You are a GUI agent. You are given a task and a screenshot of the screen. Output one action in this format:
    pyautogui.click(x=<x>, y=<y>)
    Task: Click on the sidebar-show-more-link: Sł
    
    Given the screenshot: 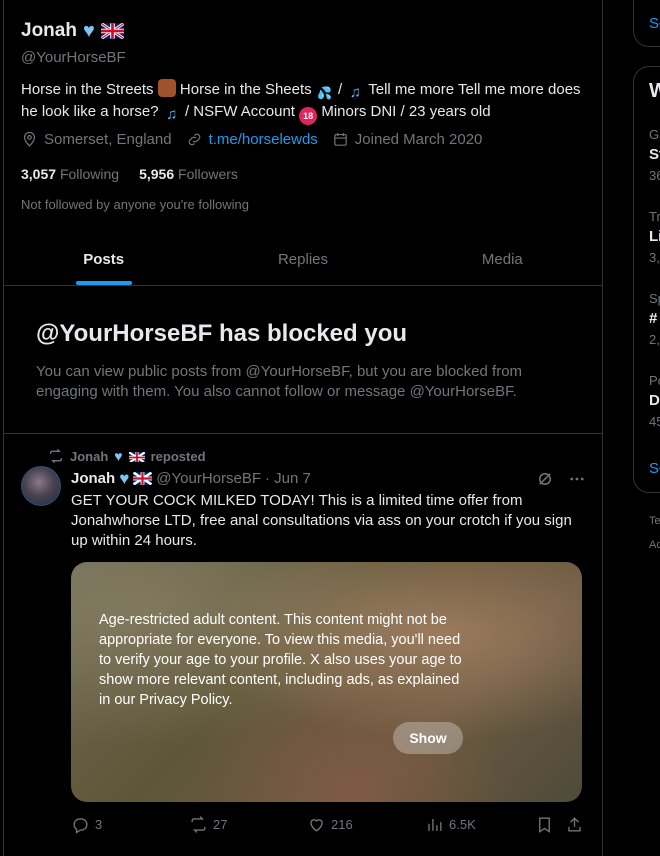 What is the action you would take?
    pyautogui.click(x=654, y=23)
    